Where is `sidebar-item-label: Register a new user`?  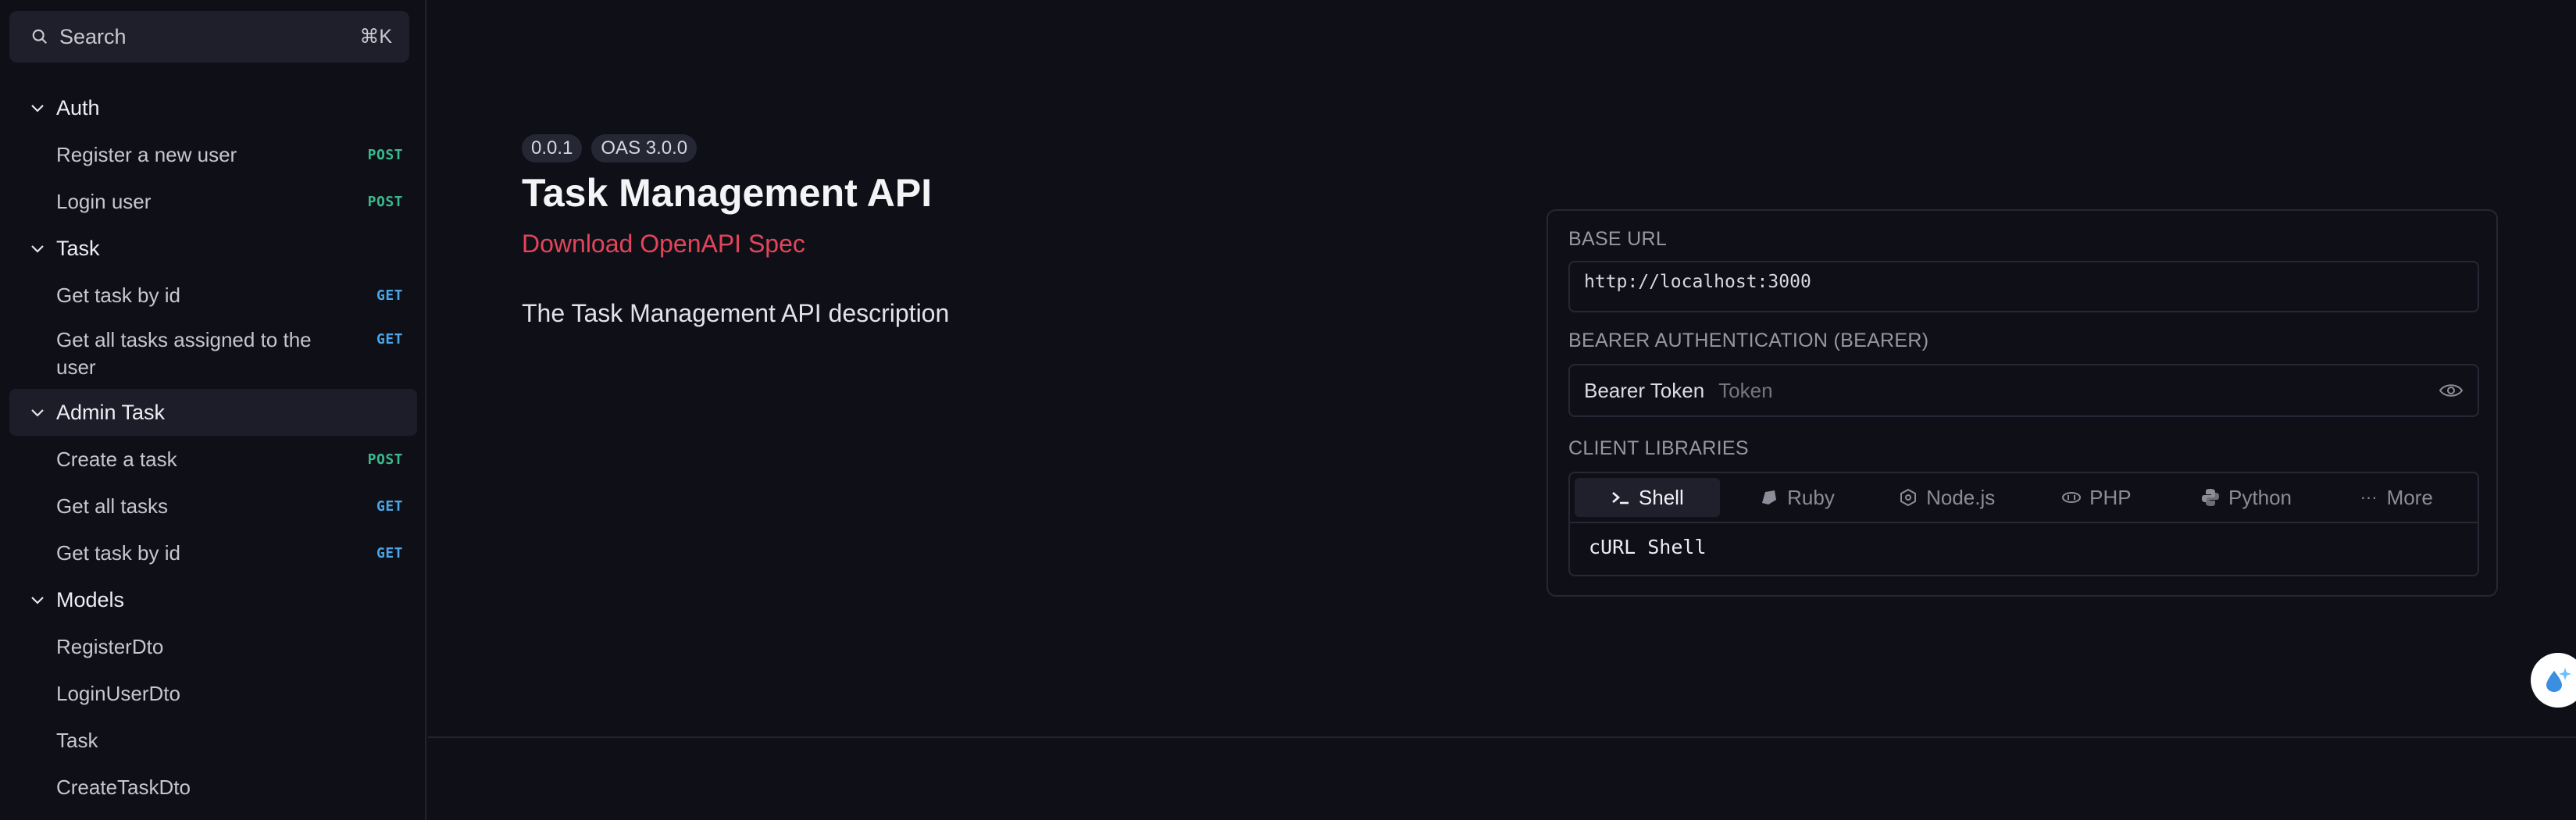 sidebar-item-label: Register a new user is located at coordinates (146, 154).